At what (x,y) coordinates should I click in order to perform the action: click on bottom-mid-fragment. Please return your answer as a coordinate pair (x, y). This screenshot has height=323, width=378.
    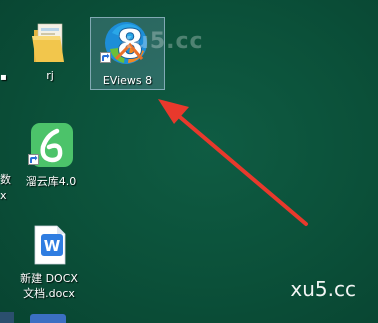
    Looking at the image, I should click on (48, 318).